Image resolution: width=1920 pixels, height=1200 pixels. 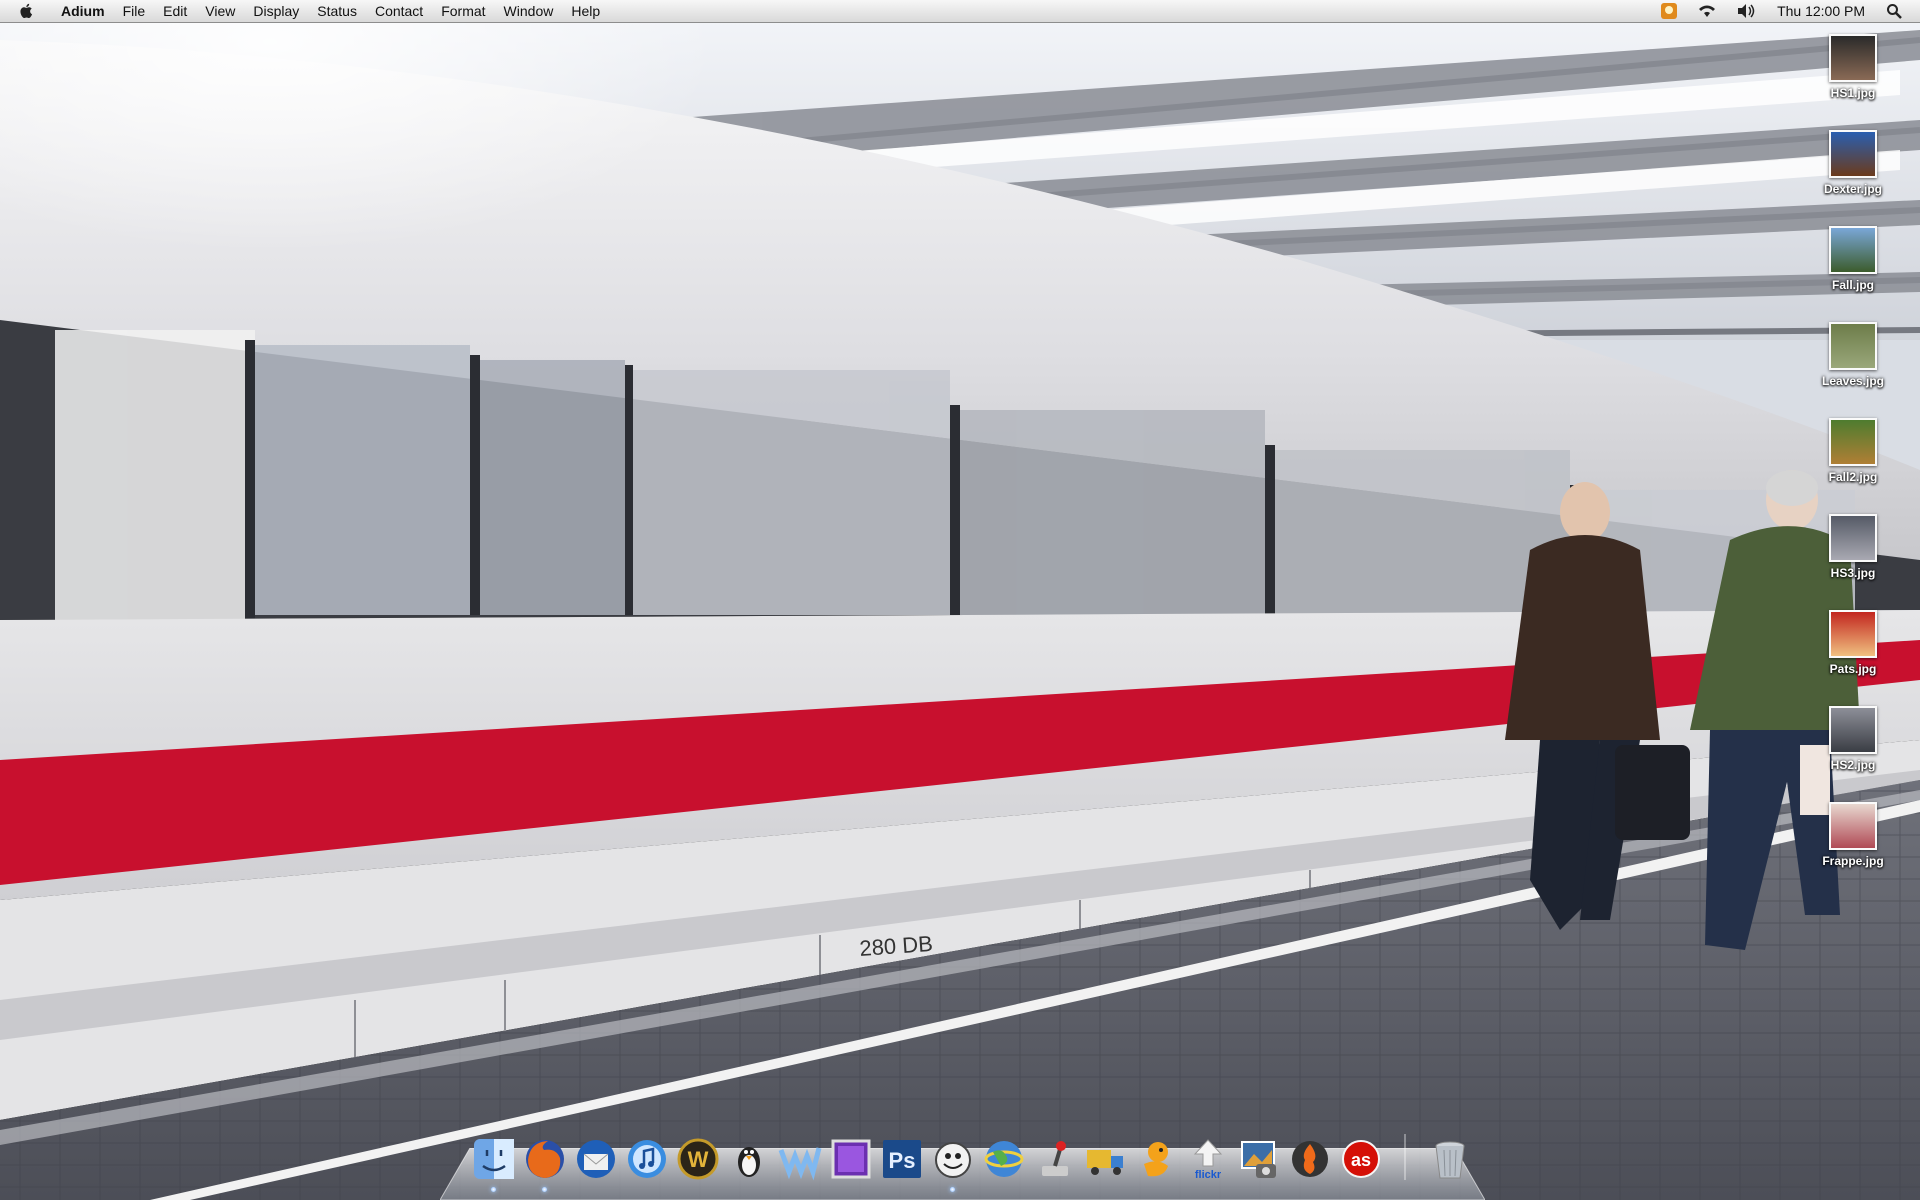 I want to click on trash-icon, so click(x=1449, y=1160).